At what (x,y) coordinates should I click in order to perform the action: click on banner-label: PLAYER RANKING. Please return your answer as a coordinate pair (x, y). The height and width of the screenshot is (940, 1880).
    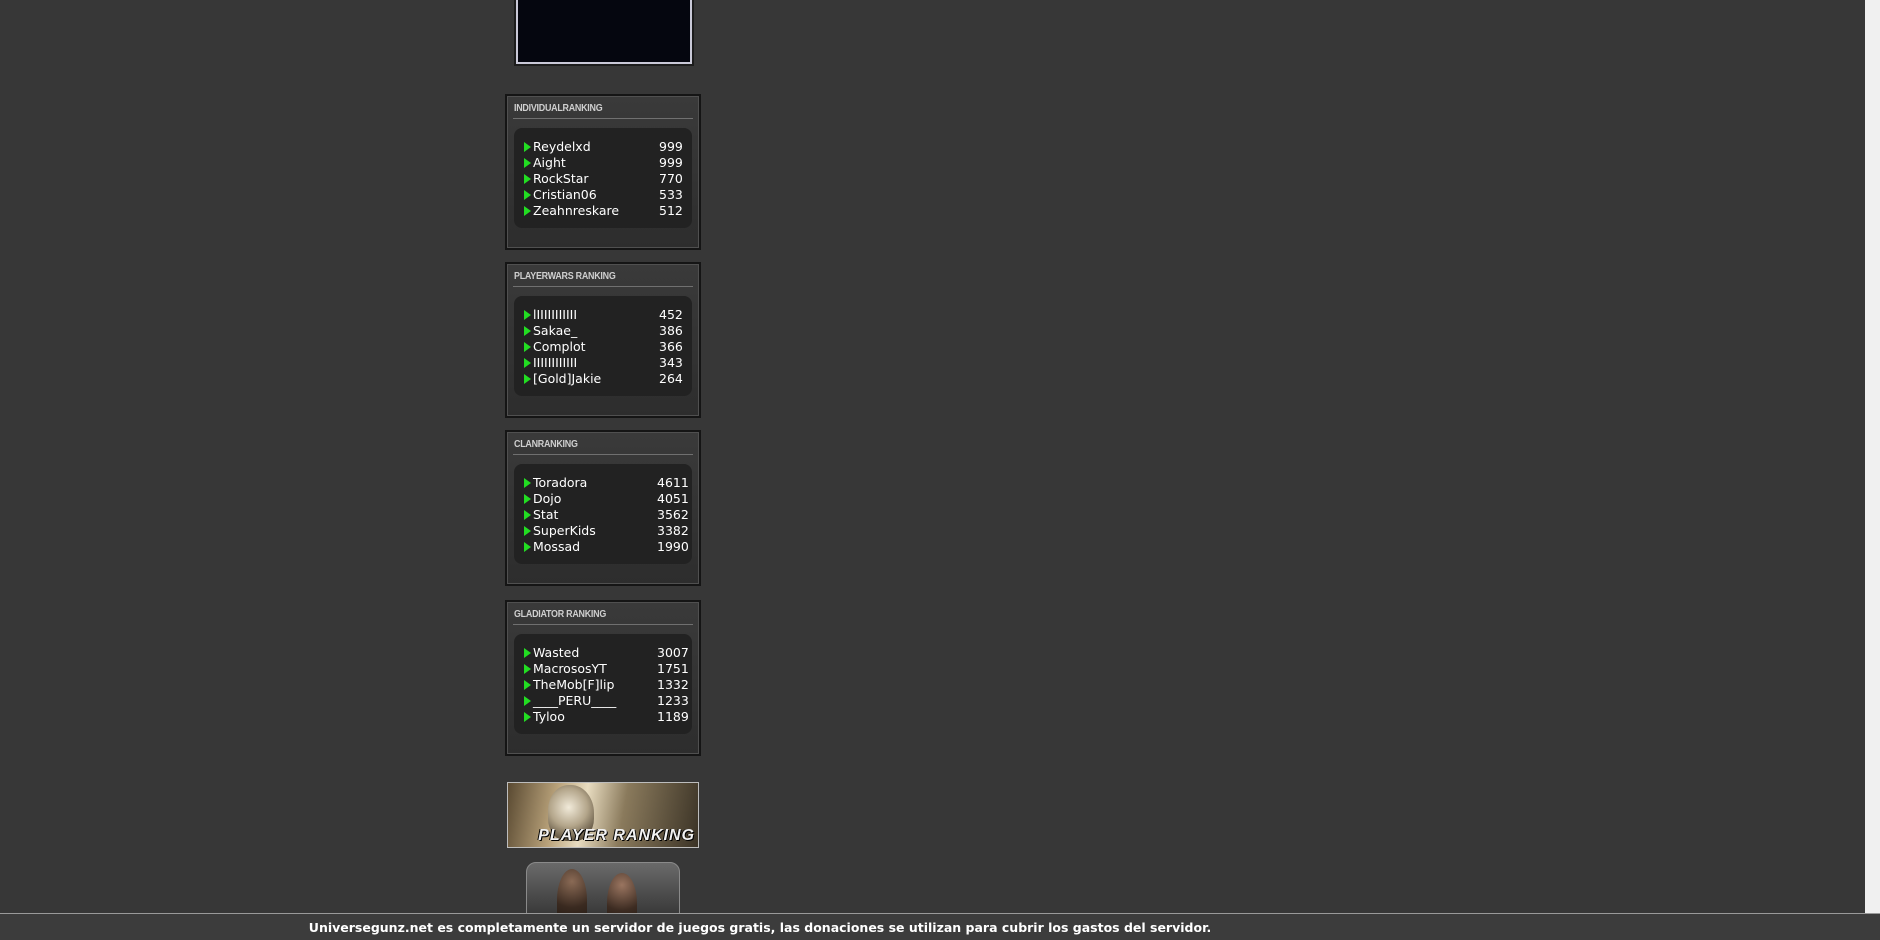
    Looking at the image, I should click on (616, 835).